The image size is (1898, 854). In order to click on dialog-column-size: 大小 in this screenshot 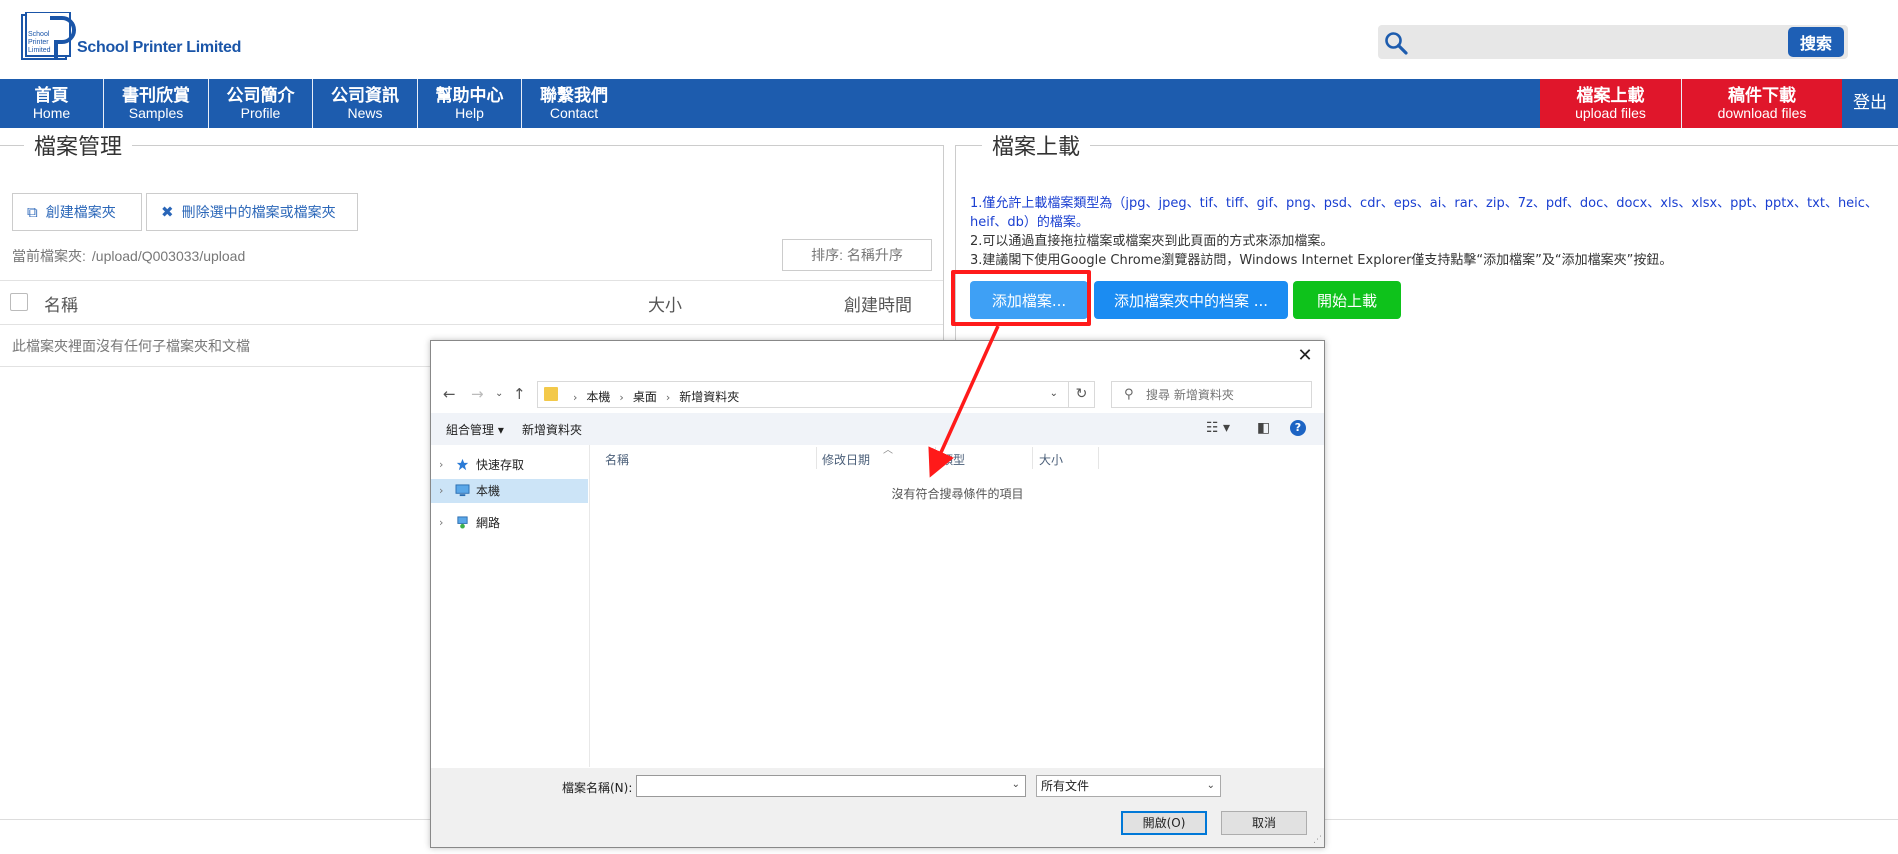, I will do `click(1051, 459)`.